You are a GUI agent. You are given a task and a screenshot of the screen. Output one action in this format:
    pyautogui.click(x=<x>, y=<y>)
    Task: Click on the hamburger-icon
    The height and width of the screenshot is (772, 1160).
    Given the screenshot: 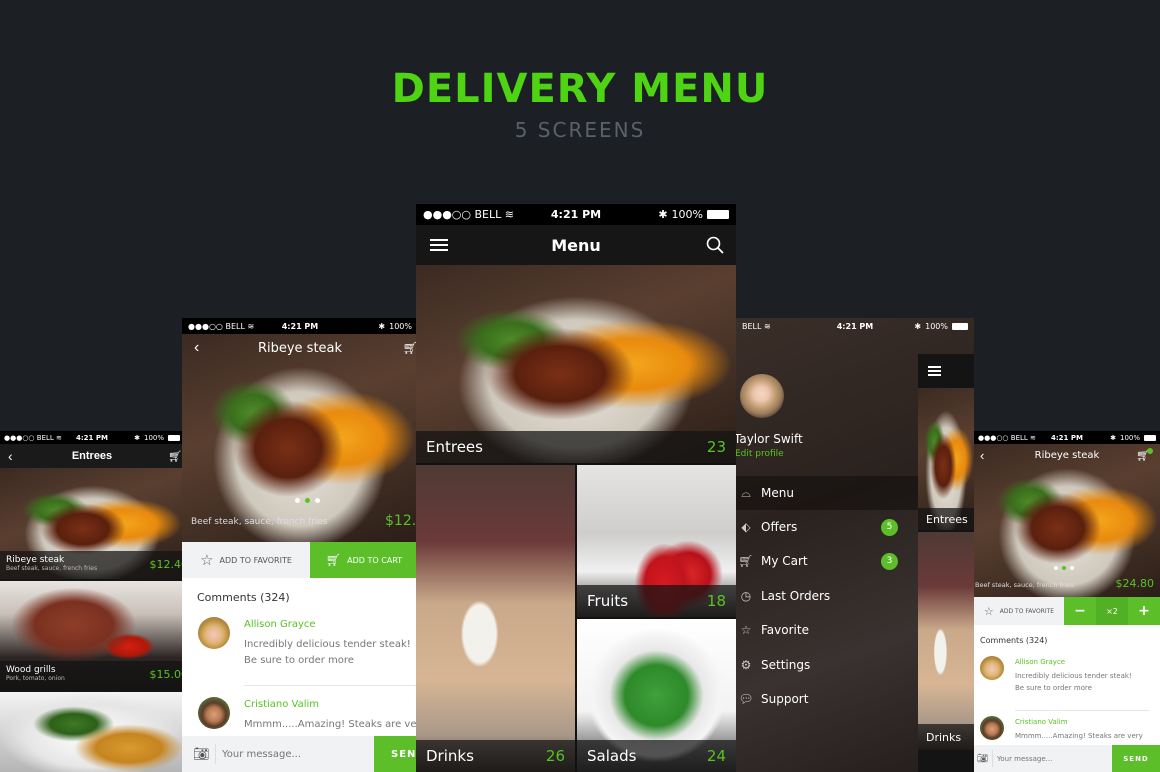 What is the action you would take?
    pyautogui.click(x=934, y=371)
    